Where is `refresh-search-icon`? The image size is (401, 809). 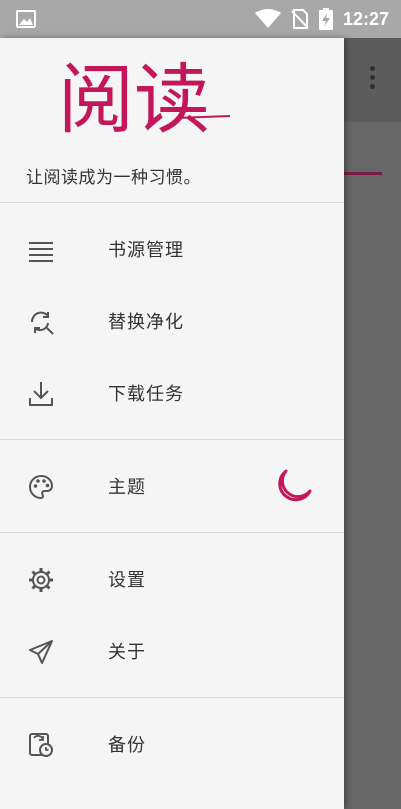 refresh-search-icon is located at coordinates (42, 323).